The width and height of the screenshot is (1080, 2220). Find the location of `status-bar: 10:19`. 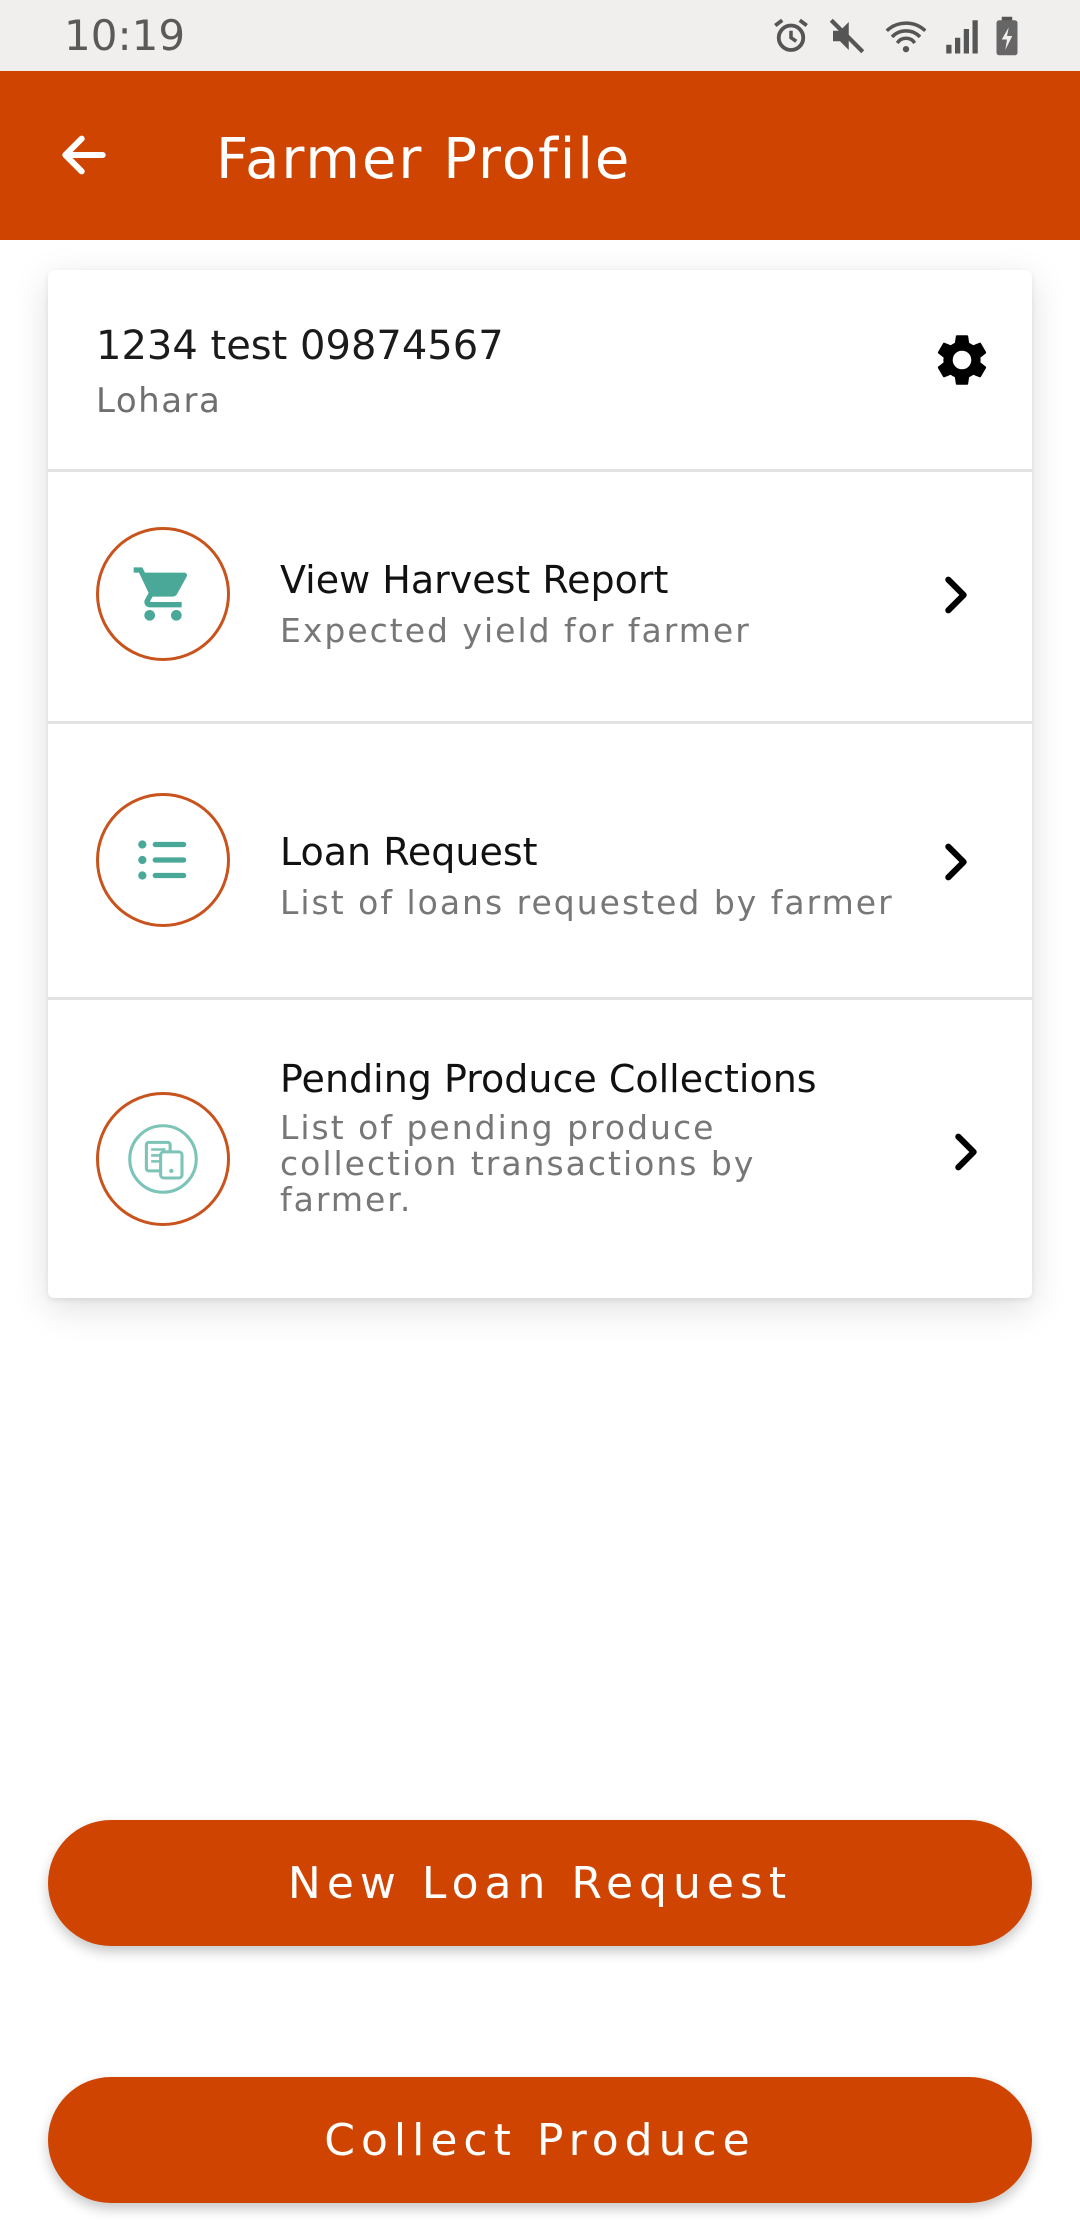

status-bar: 10:19 is located at coordinates (540, 35).